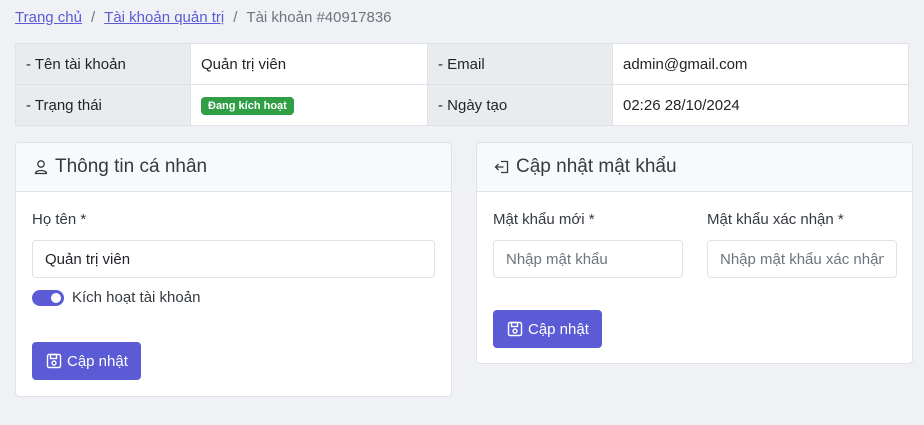 The image size is (924, 425). Describe the element at coordinates (97, 361) in the screenshot. I see `profile-update-label: Cập nhật` at that location.